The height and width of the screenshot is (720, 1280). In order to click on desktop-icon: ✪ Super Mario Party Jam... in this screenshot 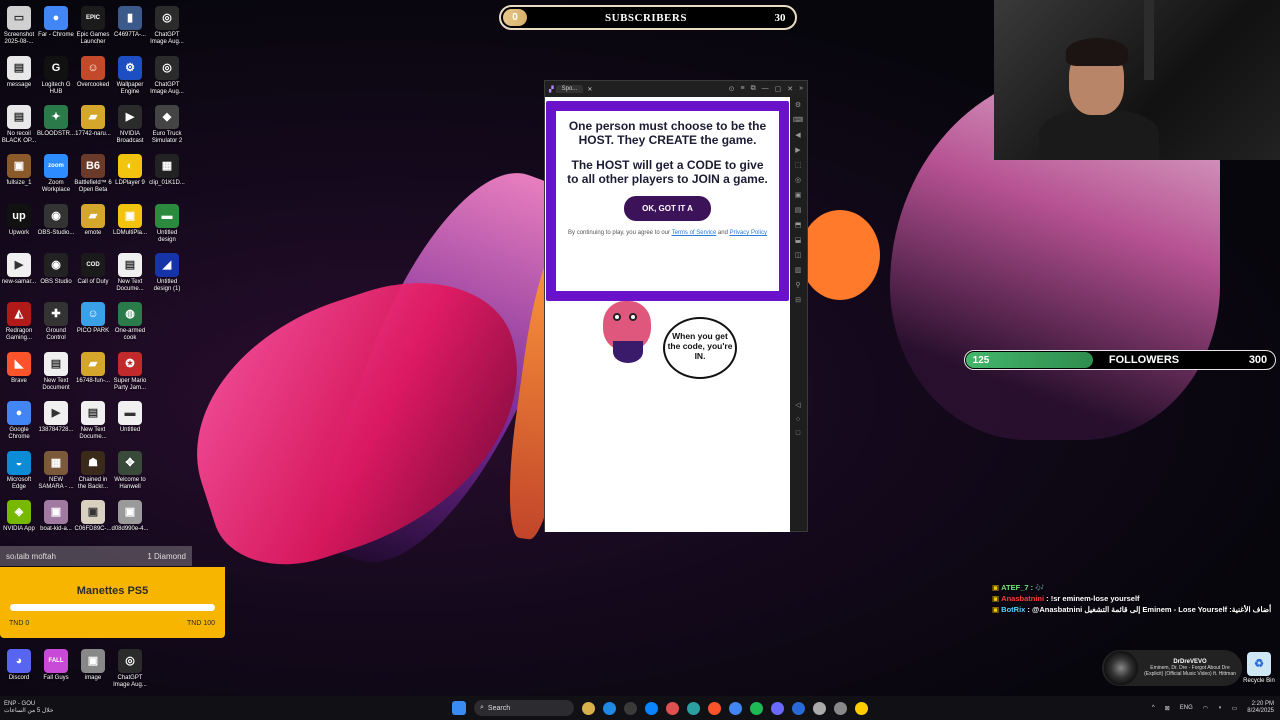, I will do `click(130, 371)`.